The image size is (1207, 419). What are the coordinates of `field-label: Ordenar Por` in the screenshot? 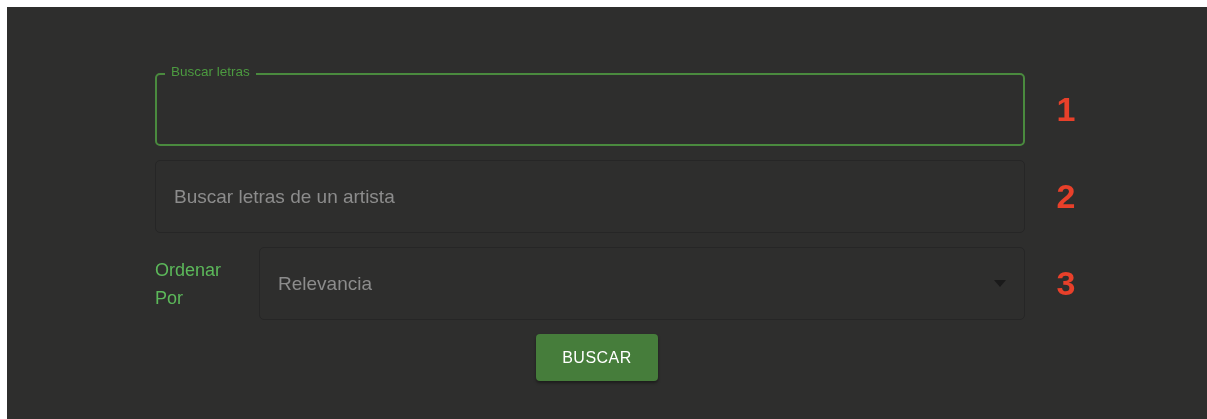 It's located at (189, 284).